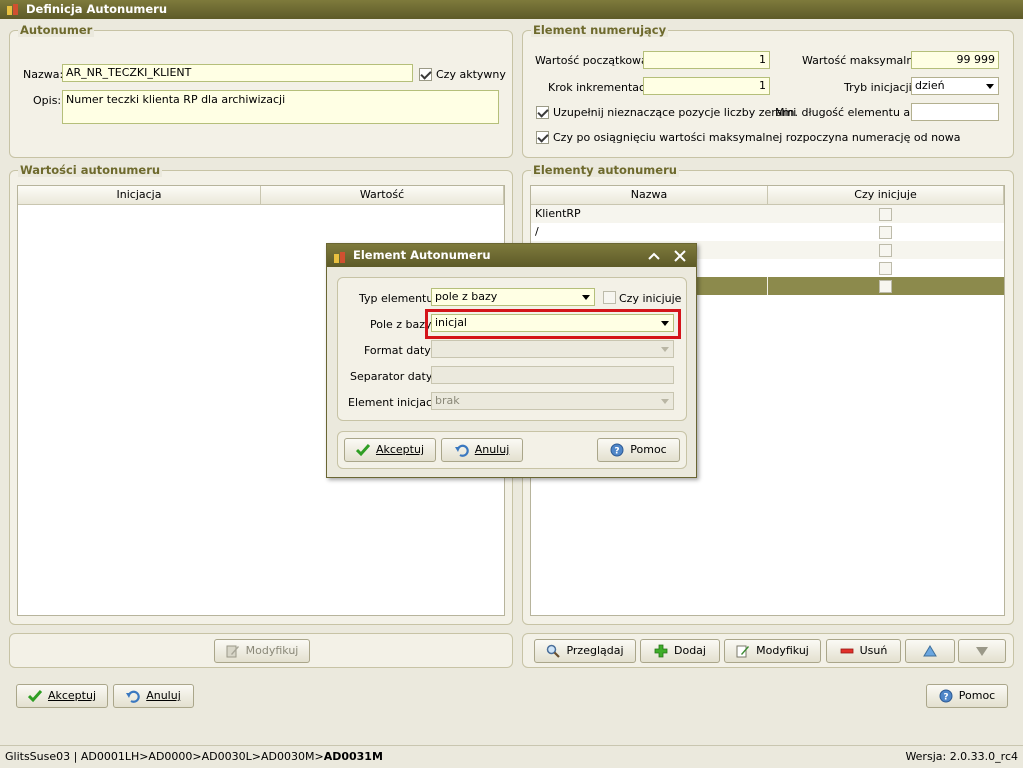  Describe the element at coordinates (852, 112) in the screenshot. I see `min-length-label: Min. długość elementu auto` at that location.